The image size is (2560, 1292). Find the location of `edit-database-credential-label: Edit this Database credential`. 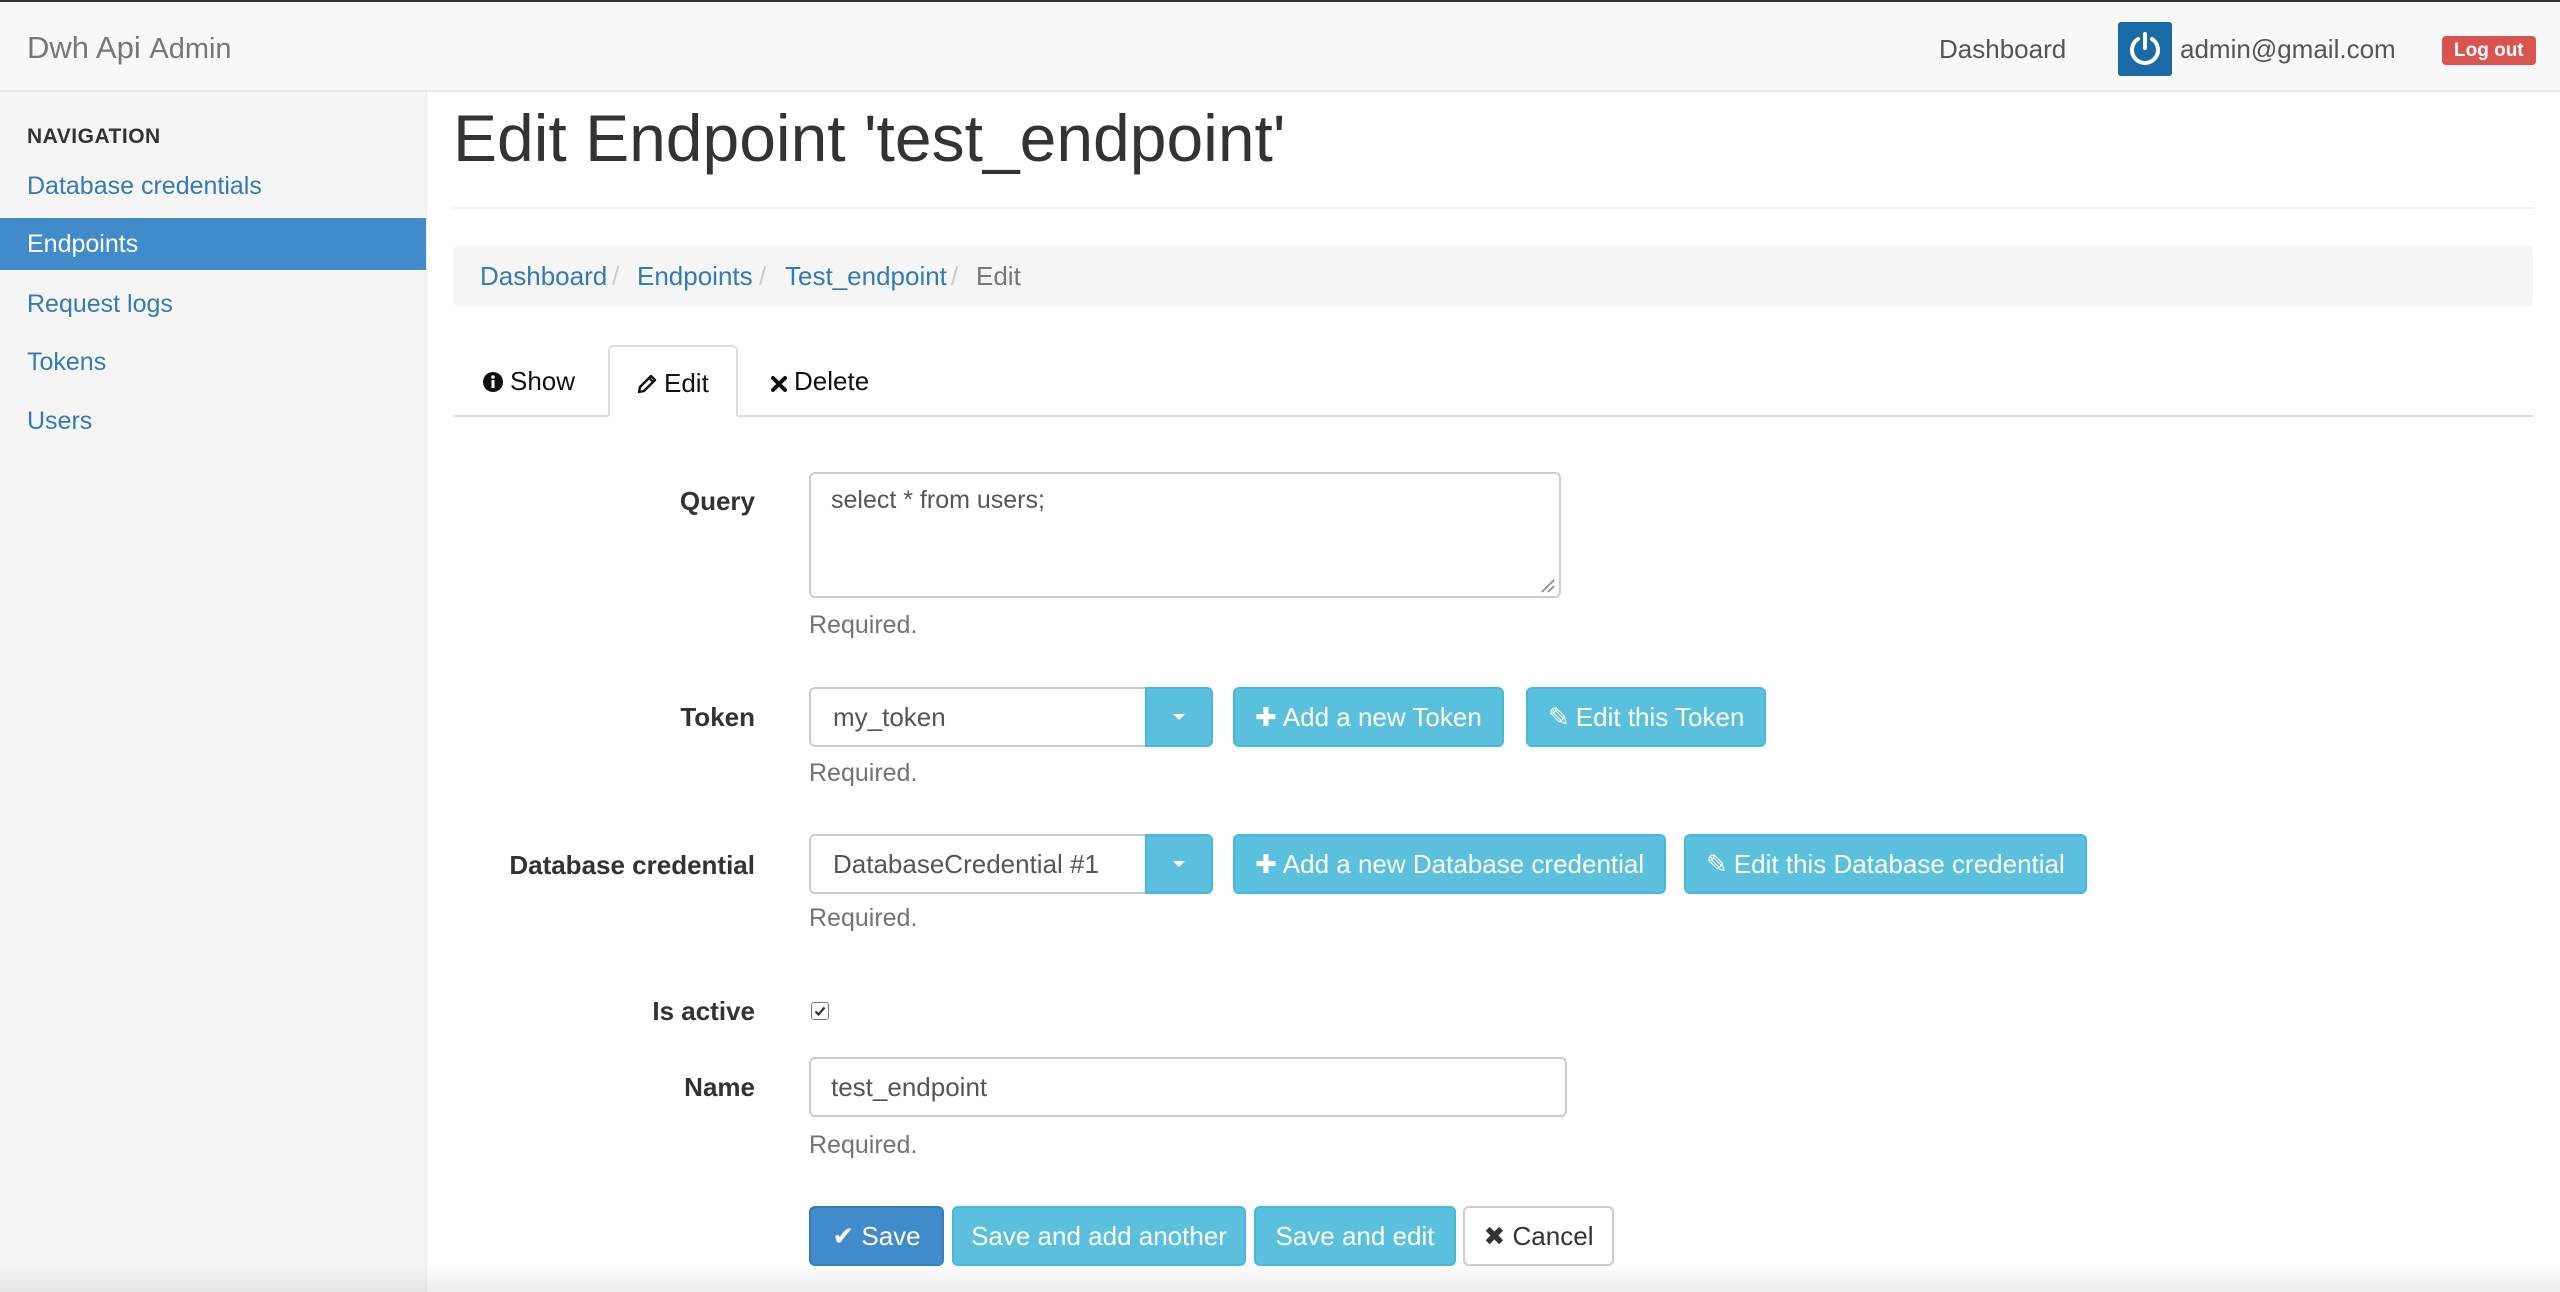

edit-database-credential-label: Edit this Database credential is located at coordinates (1899, 864).